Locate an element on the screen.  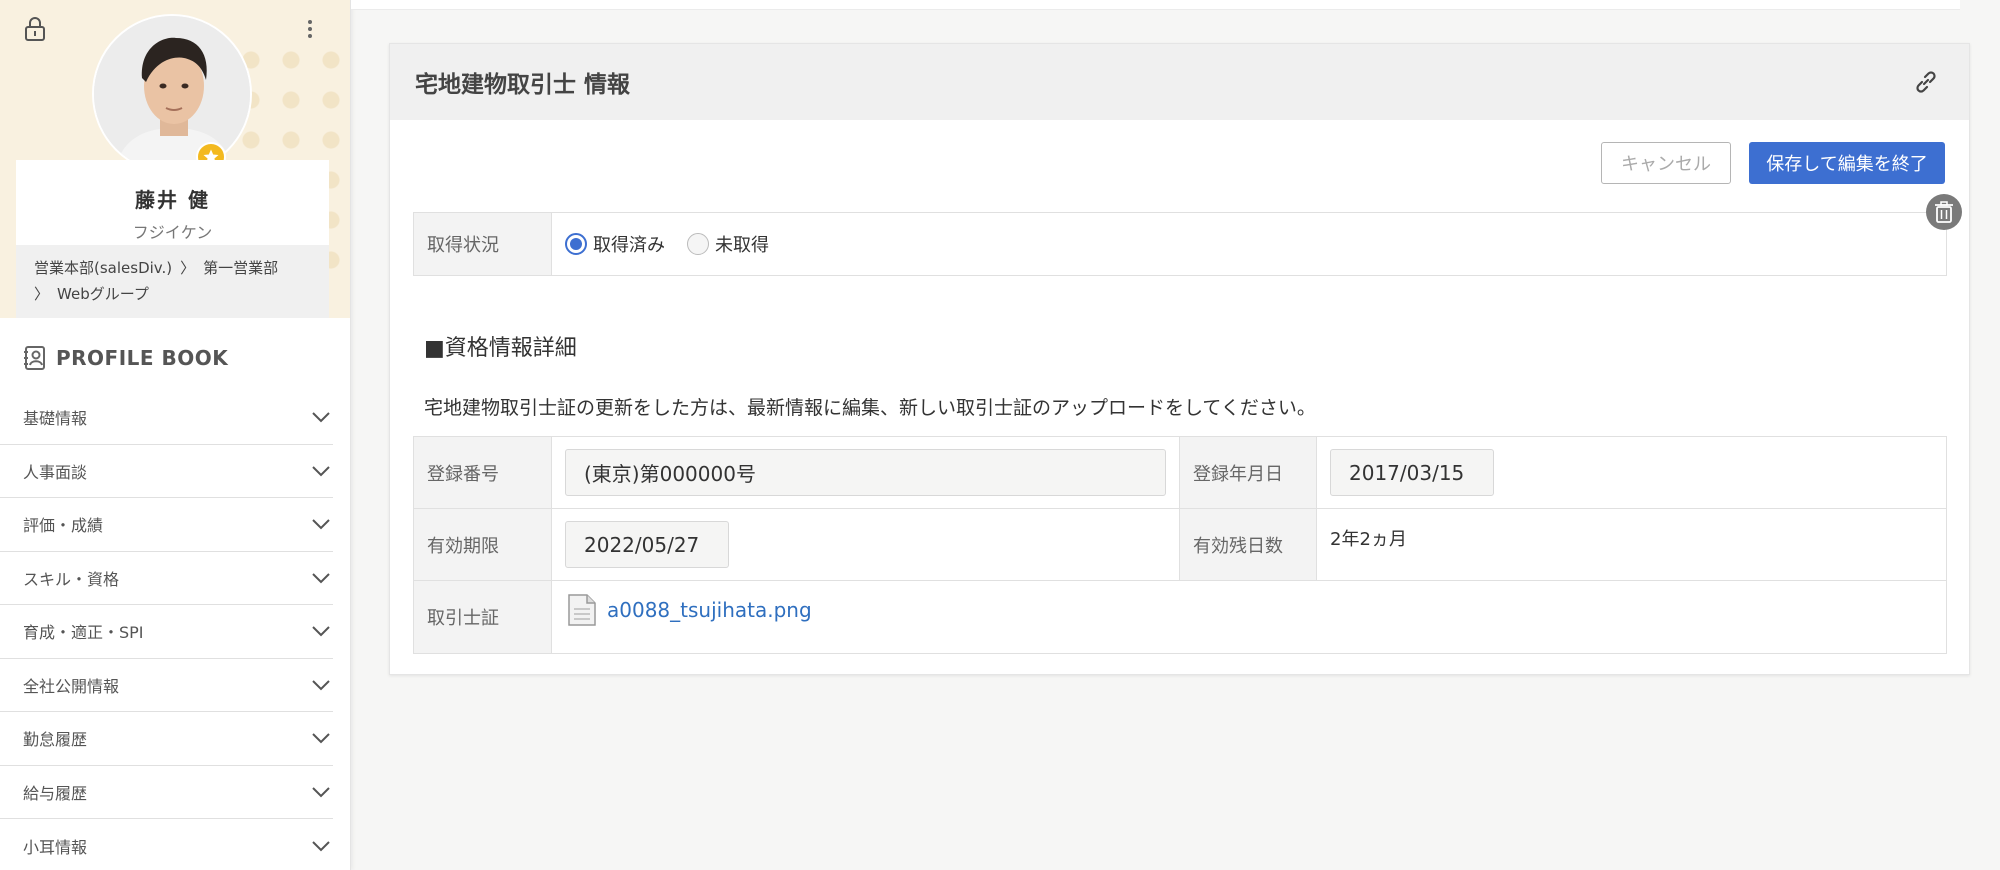
radio-unchecked-icon is located at coordinates (698, 244).